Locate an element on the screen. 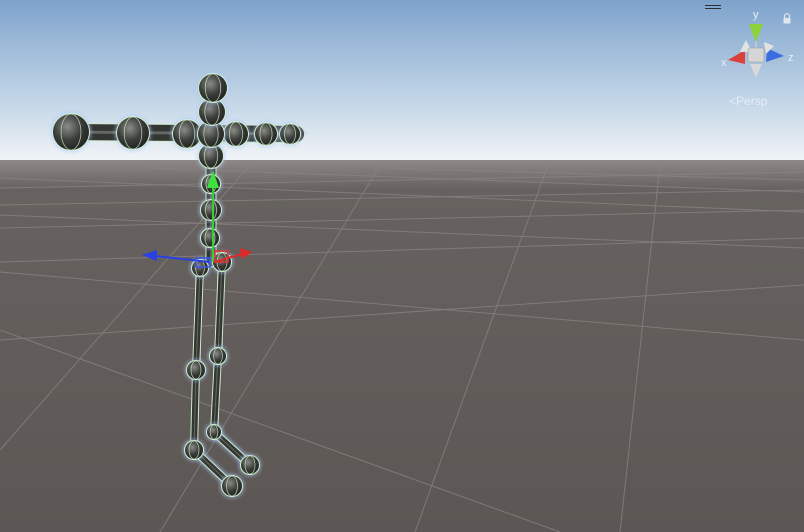  joint-right-forearm is located at coordinates (266, 134).